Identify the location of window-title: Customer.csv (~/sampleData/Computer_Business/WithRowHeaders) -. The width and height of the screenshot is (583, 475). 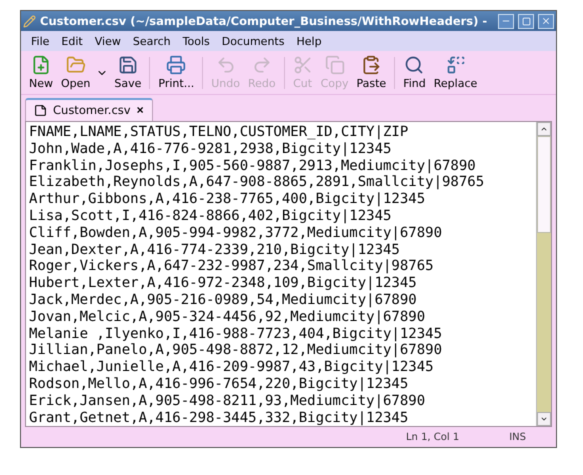
(264, 21).